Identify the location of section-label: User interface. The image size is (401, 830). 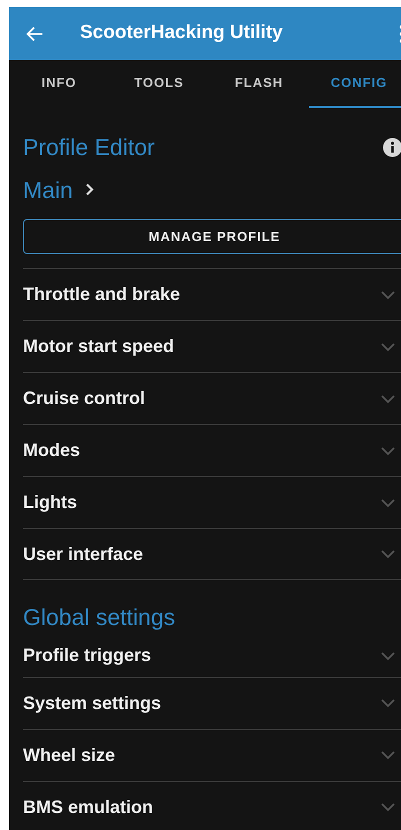
(83, 554).